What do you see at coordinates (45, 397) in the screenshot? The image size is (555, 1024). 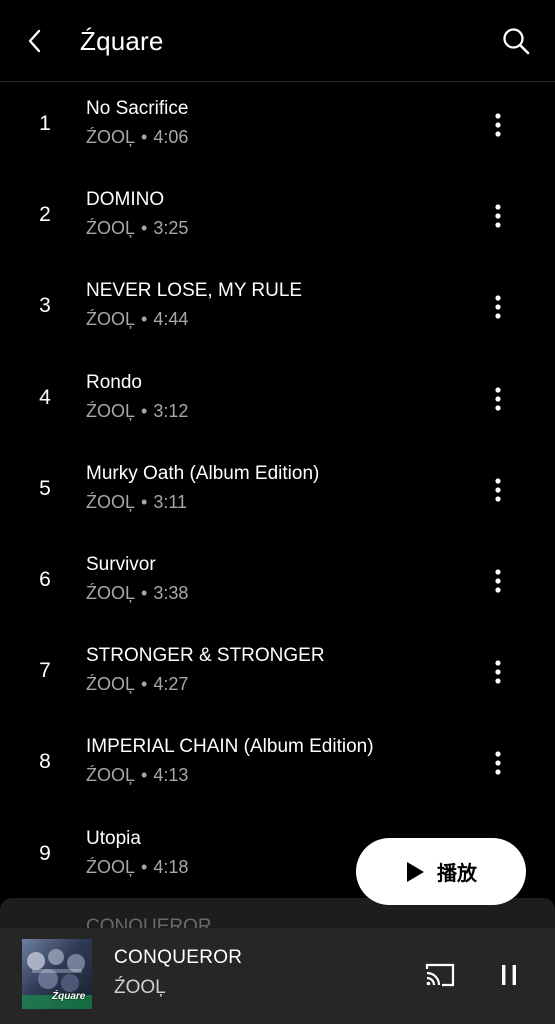 I see `track-number: 4` at bounding box center [45, 397].